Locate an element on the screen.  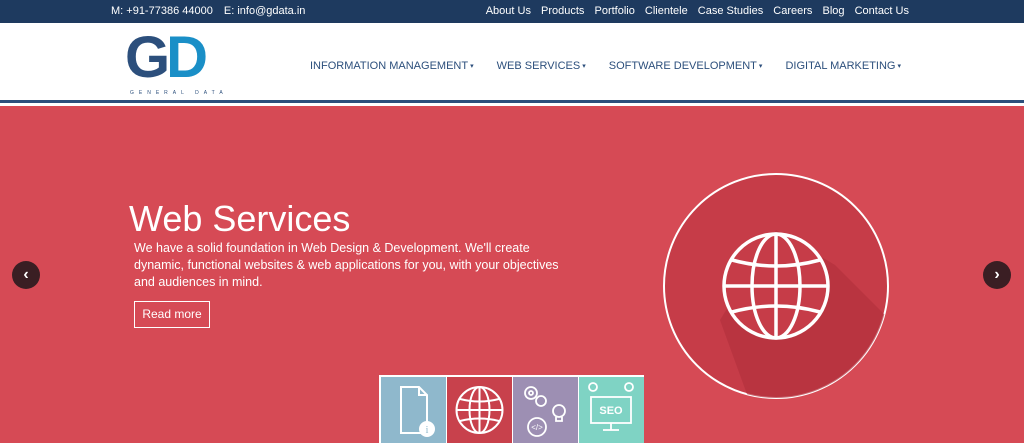
top-link-clientele: Clientele is located at coordinates (666, 11).